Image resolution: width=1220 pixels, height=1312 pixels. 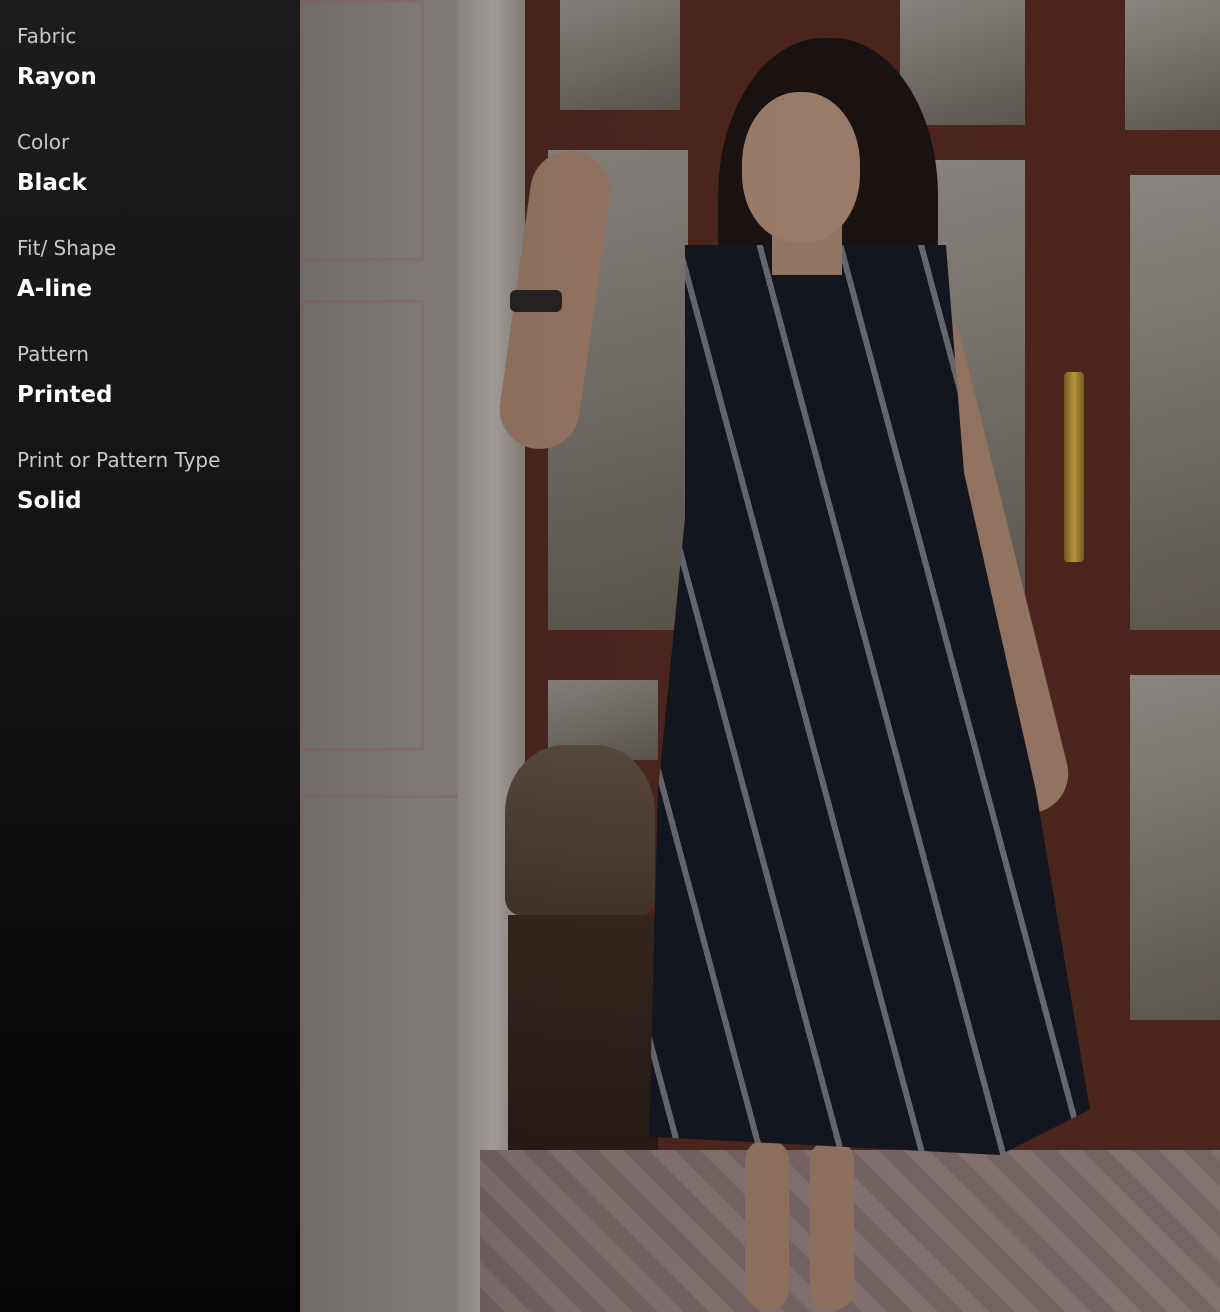 What do you see at coordinates (53, 354) in the screenshot?
I see `attribute-label: Pattern` at bounding box center [53, 354].